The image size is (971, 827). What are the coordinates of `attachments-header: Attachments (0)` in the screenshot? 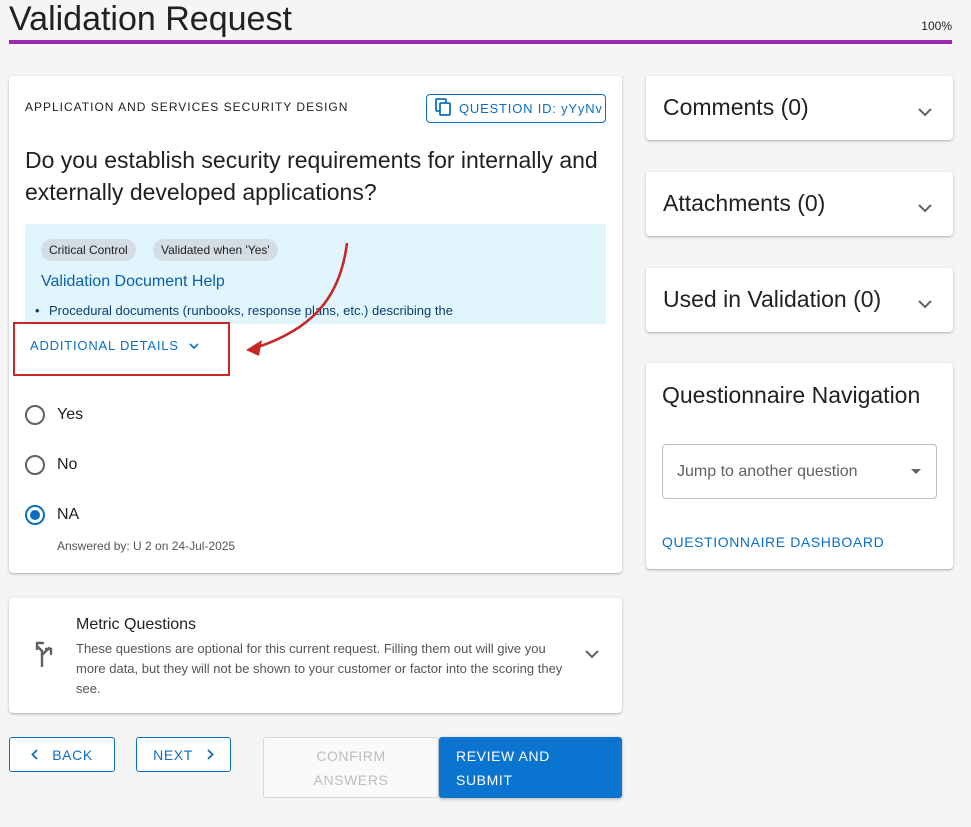 It's located at (744, 203).